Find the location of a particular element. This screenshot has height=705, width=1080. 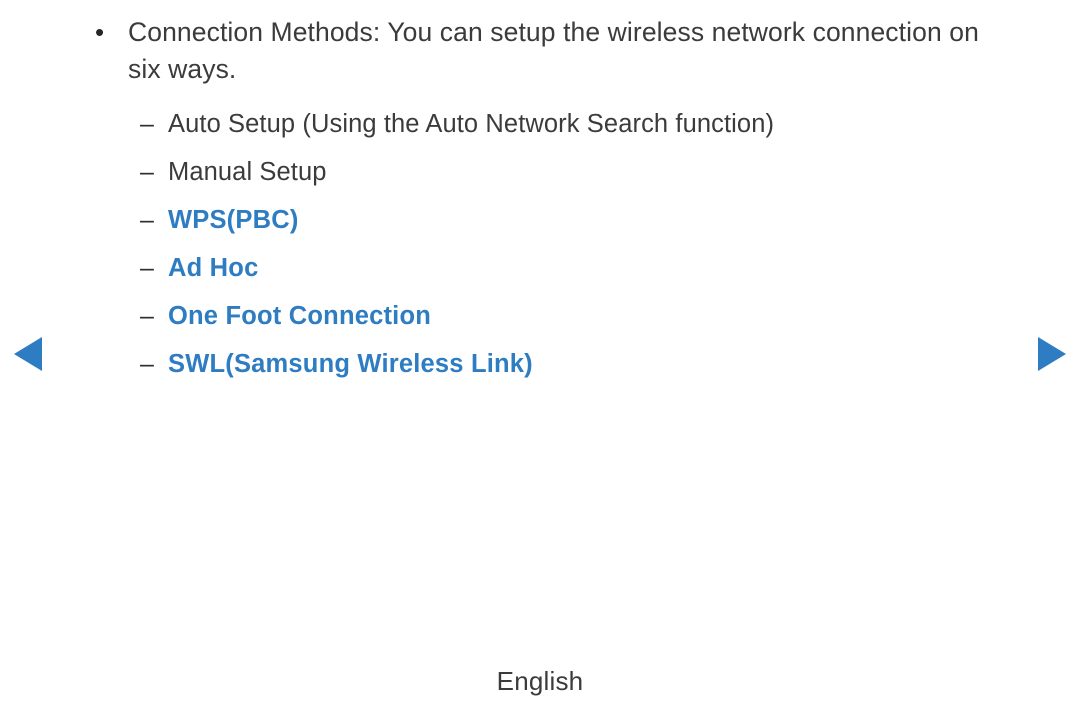

list-item-link-wps-pbc: – WPS(PBC) is located at coordinates (590, 220).